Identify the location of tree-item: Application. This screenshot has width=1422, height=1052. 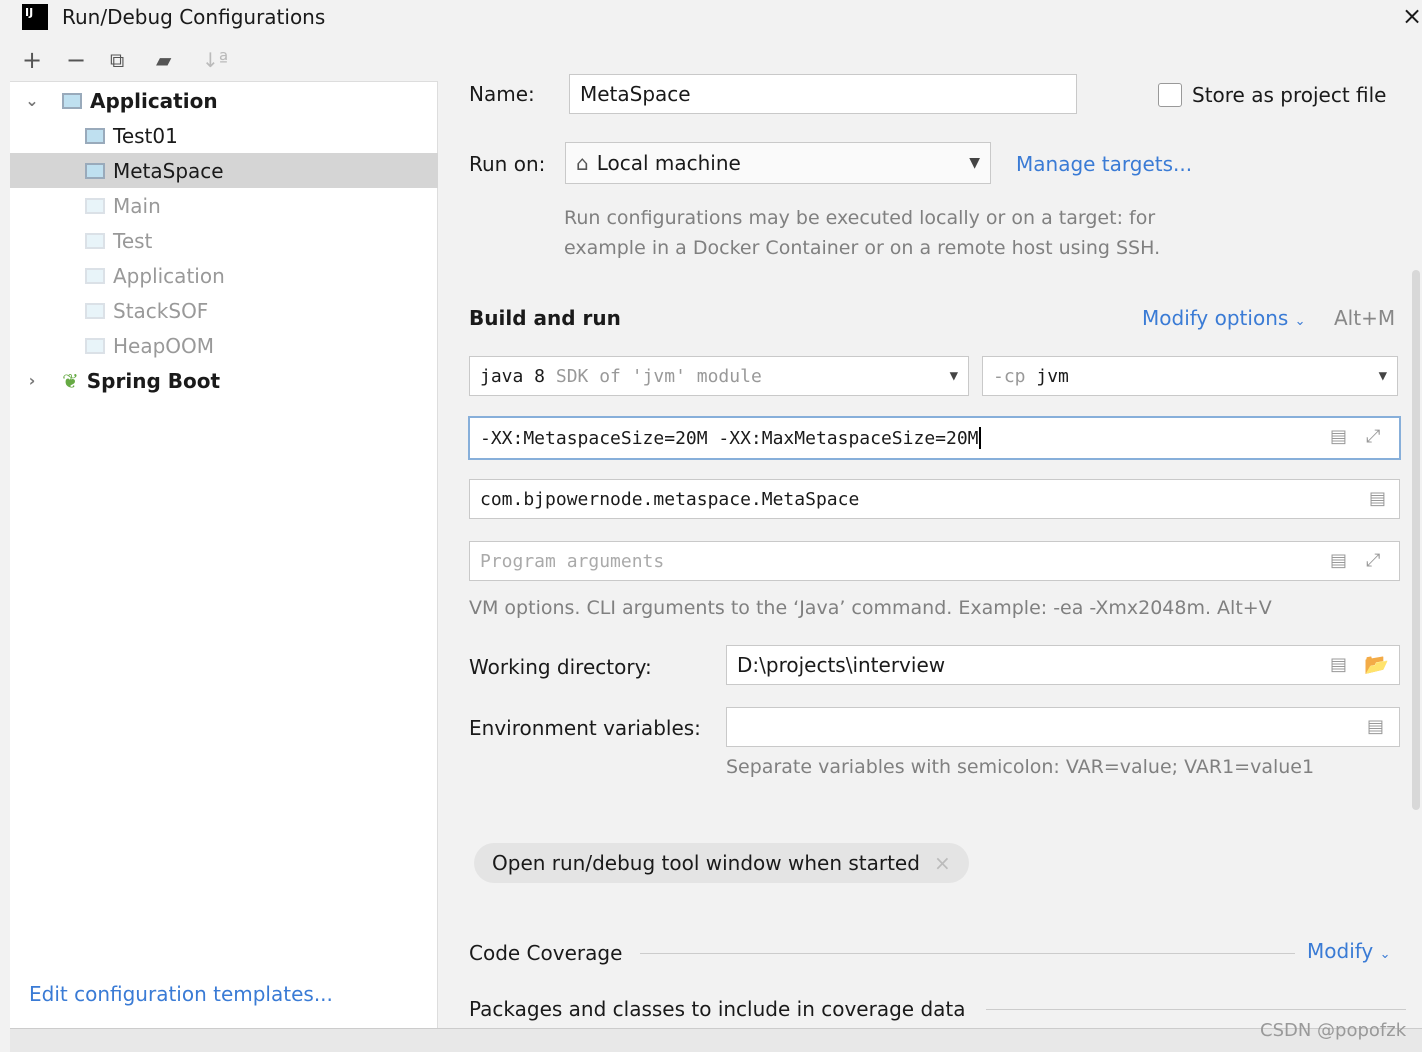
(224, 275).